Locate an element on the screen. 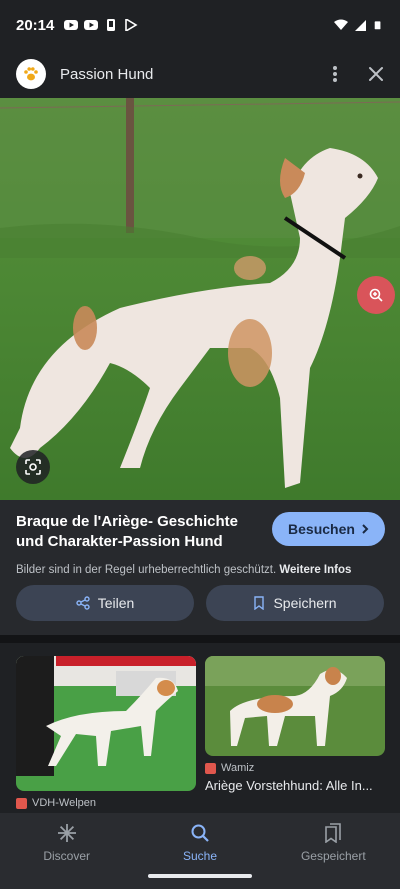  nav-saved-label: Gespeichert is located at coordinates (333, 856).